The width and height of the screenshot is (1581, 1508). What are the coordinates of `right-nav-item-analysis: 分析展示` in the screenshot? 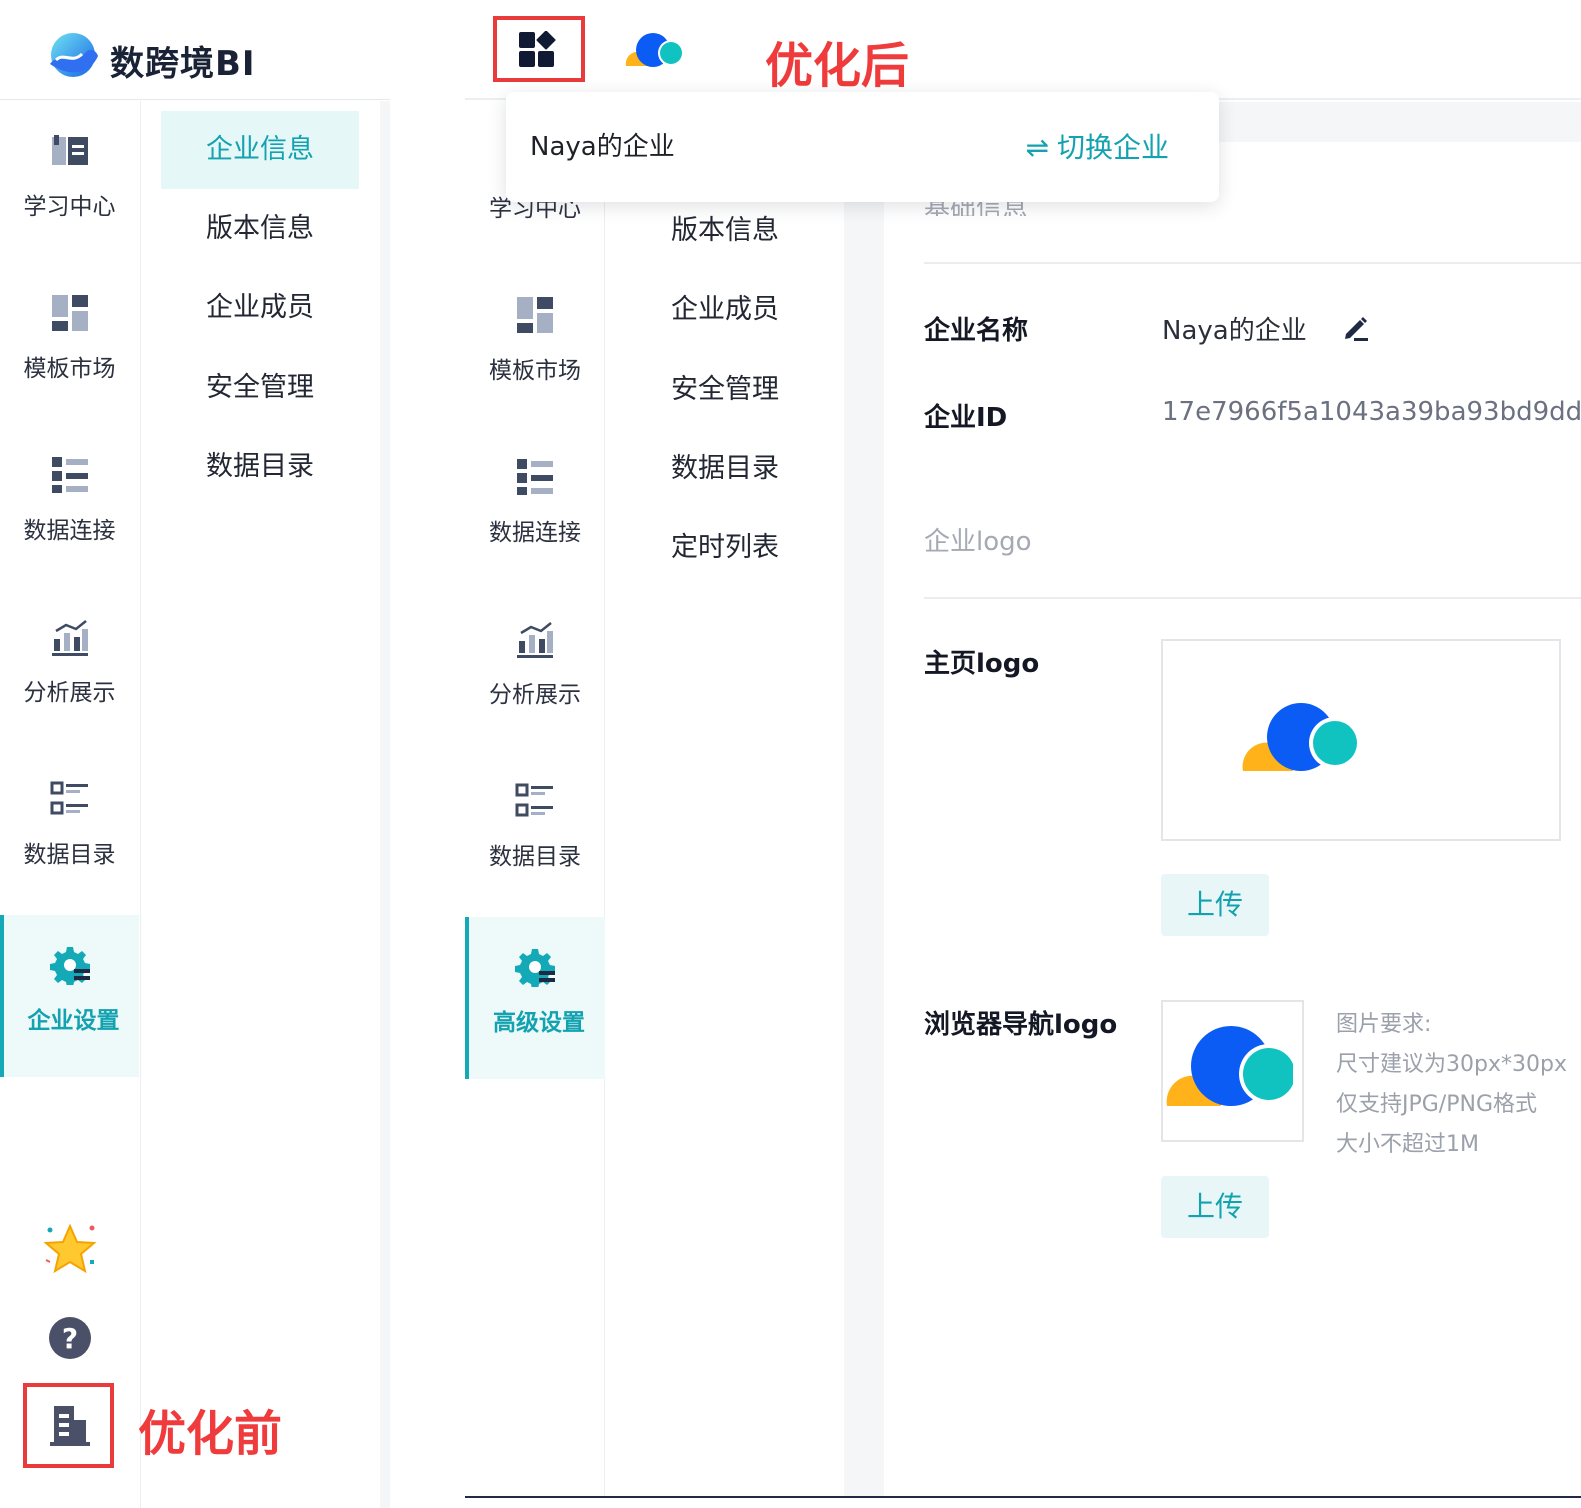 It's located at (535, 670).